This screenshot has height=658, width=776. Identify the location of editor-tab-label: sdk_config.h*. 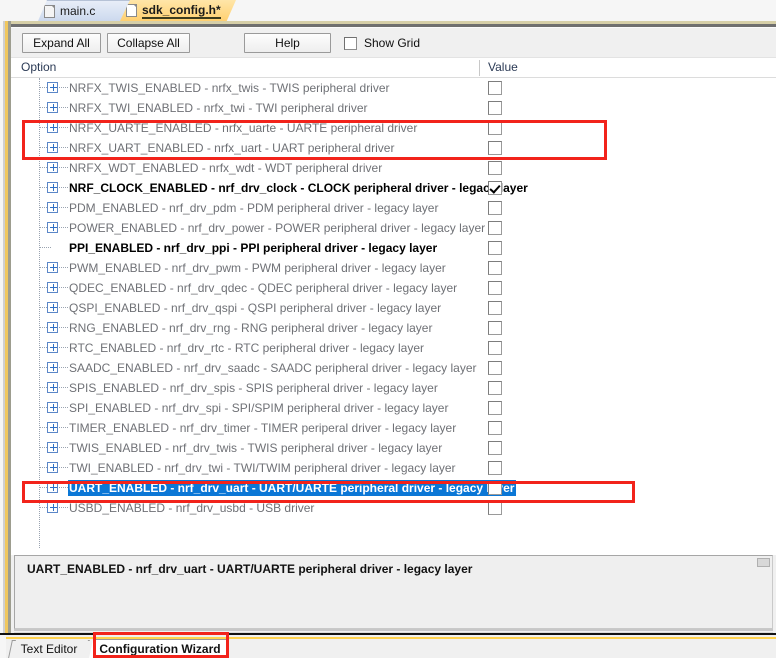
(181, 10).